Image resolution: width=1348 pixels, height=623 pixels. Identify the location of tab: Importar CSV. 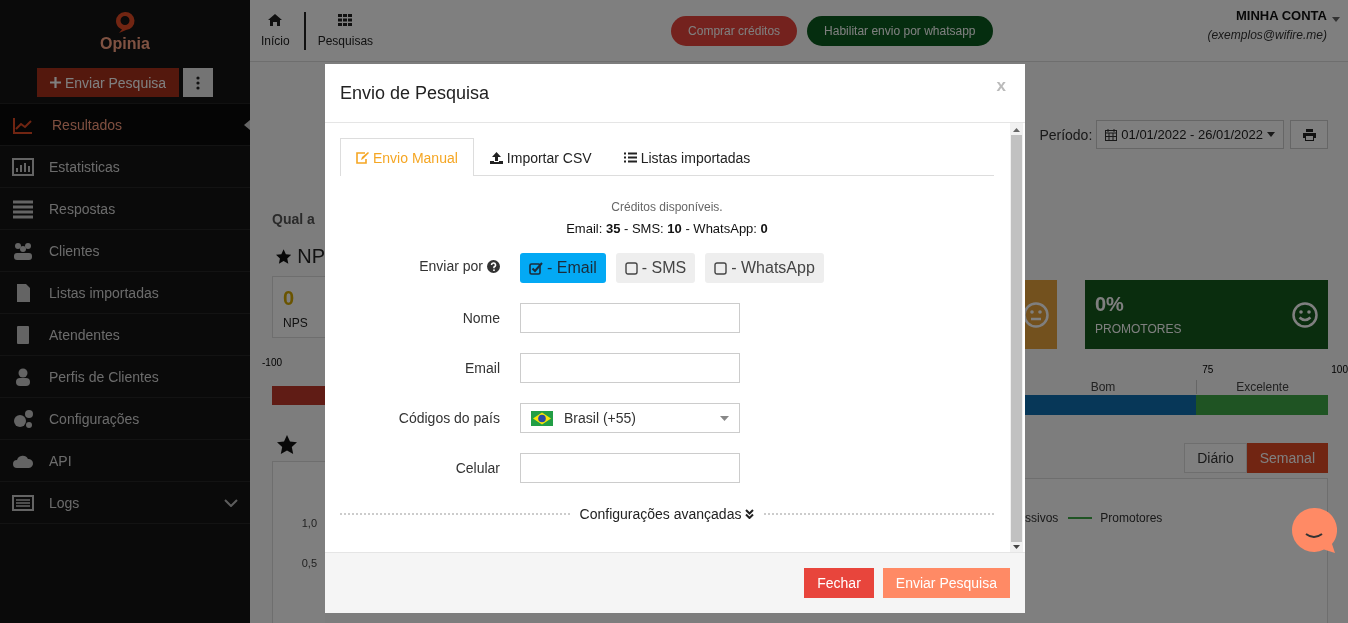
(540, 157).